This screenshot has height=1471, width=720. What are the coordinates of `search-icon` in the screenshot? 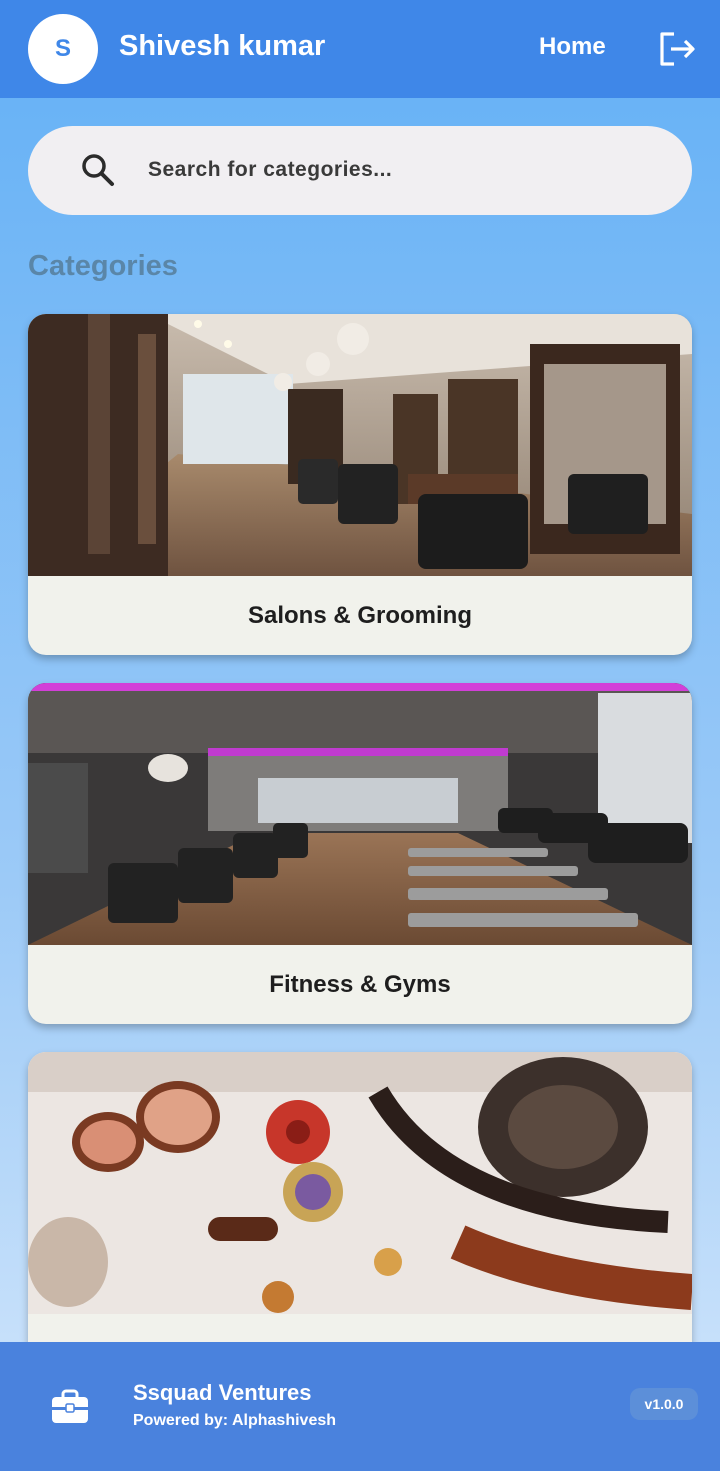 It's located at (98, 170).